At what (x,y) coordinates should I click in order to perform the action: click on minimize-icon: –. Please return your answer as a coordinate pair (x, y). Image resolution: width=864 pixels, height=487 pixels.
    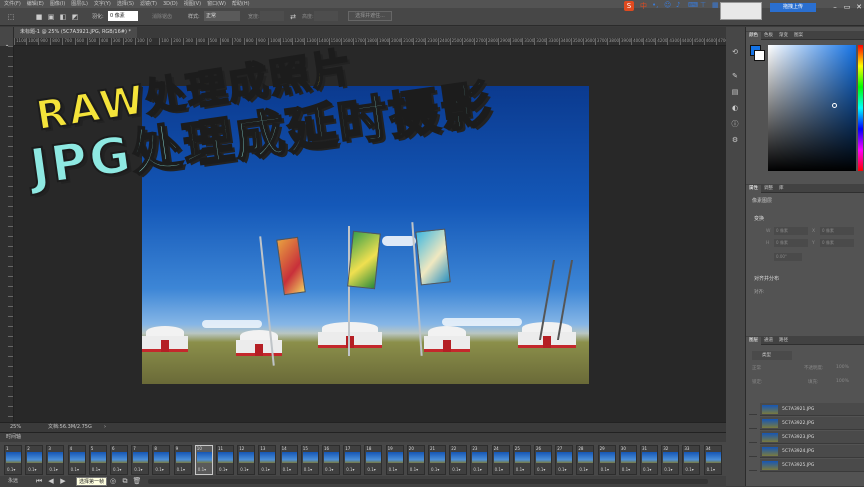
    Looking at the image, I should click on (835, 7).